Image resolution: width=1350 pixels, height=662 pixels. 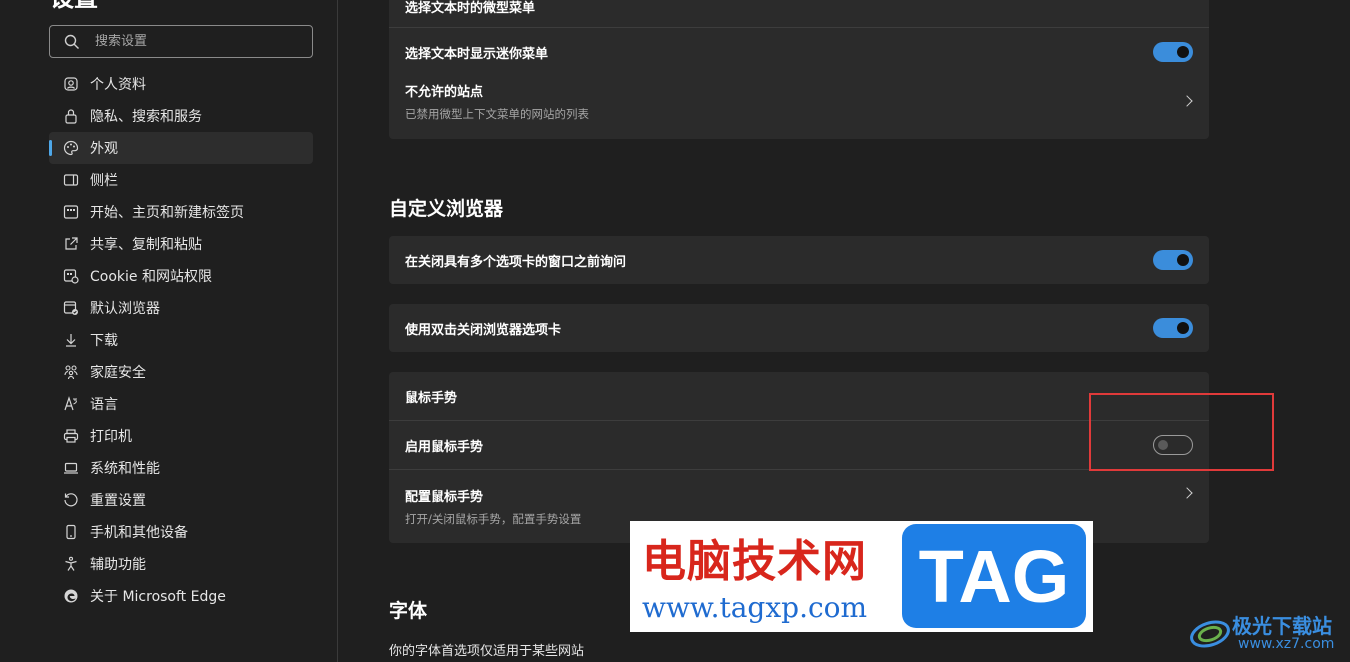 What do you see at coordinates (71, 436) in the screenshot?
I see `printer-icon` at bounding box center [71, 436].